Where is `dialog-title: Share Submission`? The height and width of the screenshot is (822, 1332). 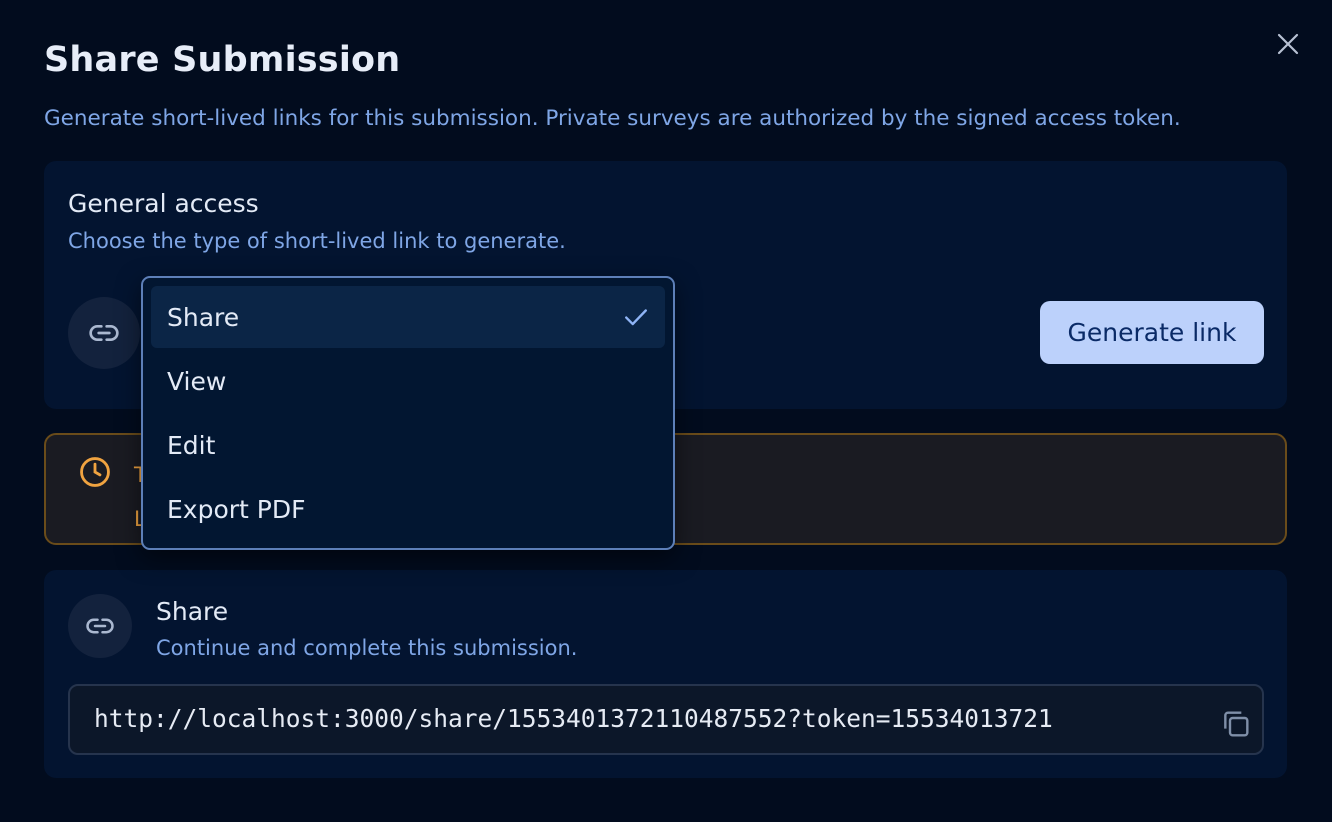
dialog-title: Share Submission is located at coordinates (222, 60).